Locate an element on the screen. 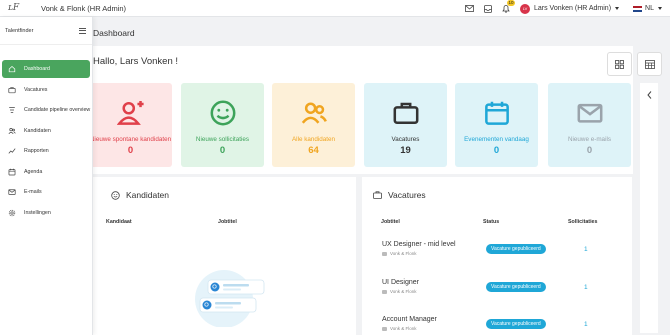 Image resolution: width=670 pixels, height=335 pixels. stat-card: Nieuwe sollicitaties 0 is located at coordinates (222, 125).